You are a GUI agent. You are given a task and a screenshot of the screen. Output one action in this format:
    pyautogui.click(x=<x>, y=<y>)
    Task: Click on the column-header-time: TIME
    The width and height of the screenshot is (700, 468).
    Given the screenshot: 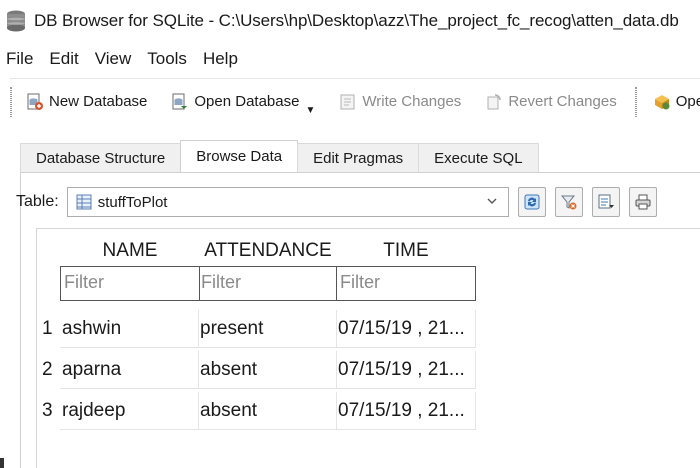 What is the action you would take?
    pyautogui.click(x=406, y=254)
    